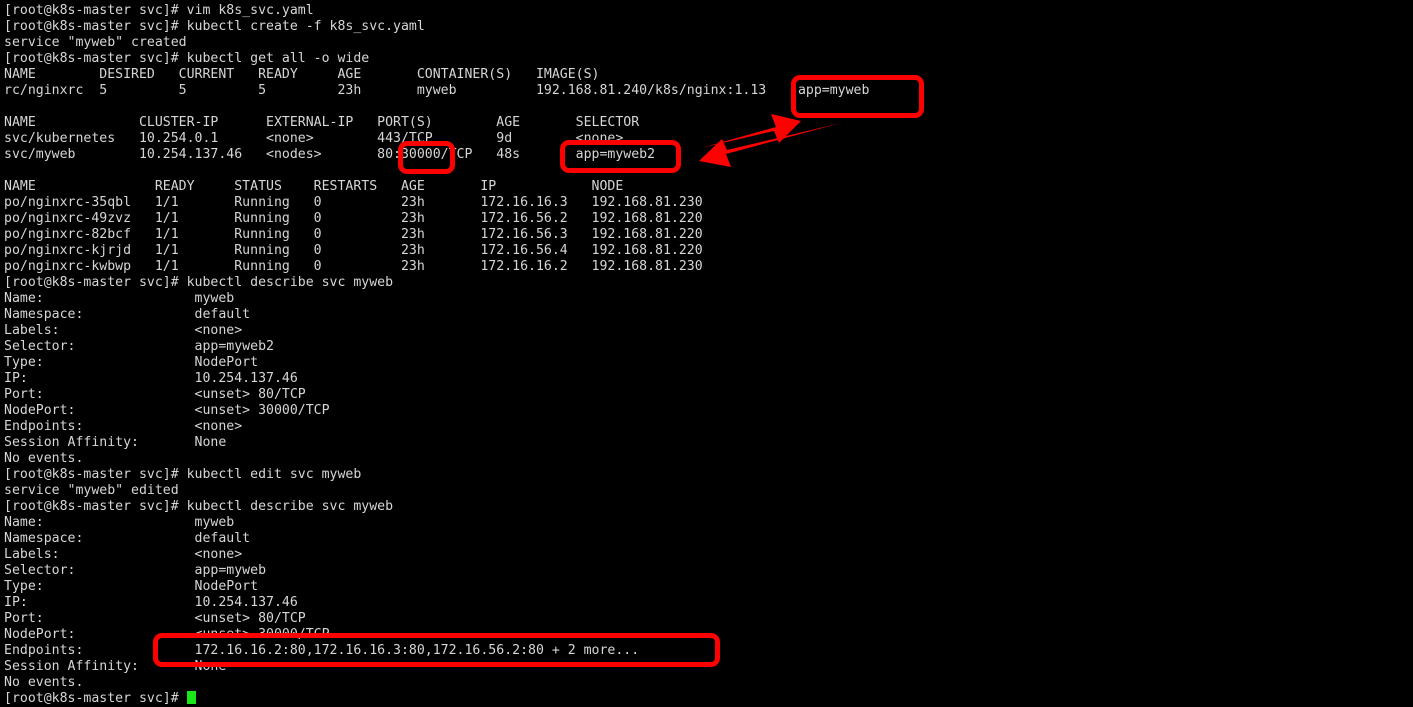 The image size is (1413, 707). What do you see at coordinates (159, 10) in the screenshot?
I see `terminal-line: [root@k8s-master svc]# vim k8s_svc.yaml` at bounding box center [159, 10].